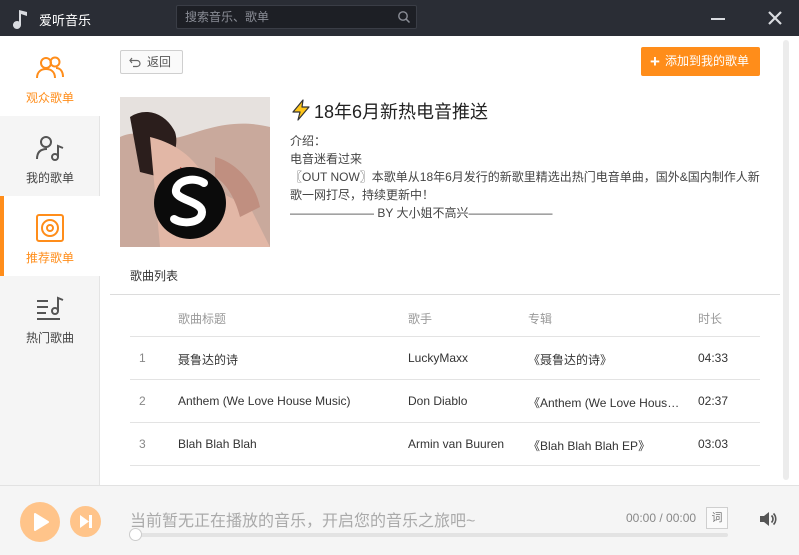 The width and height of the screenshot is (799, 555). What do you see at coordinates (303, 521) in the screenshot?
I see `now-playing-text: 当前暂无正在播放的音乐，开启您的音乐之旅吧~` at bounding box center [303, 521].